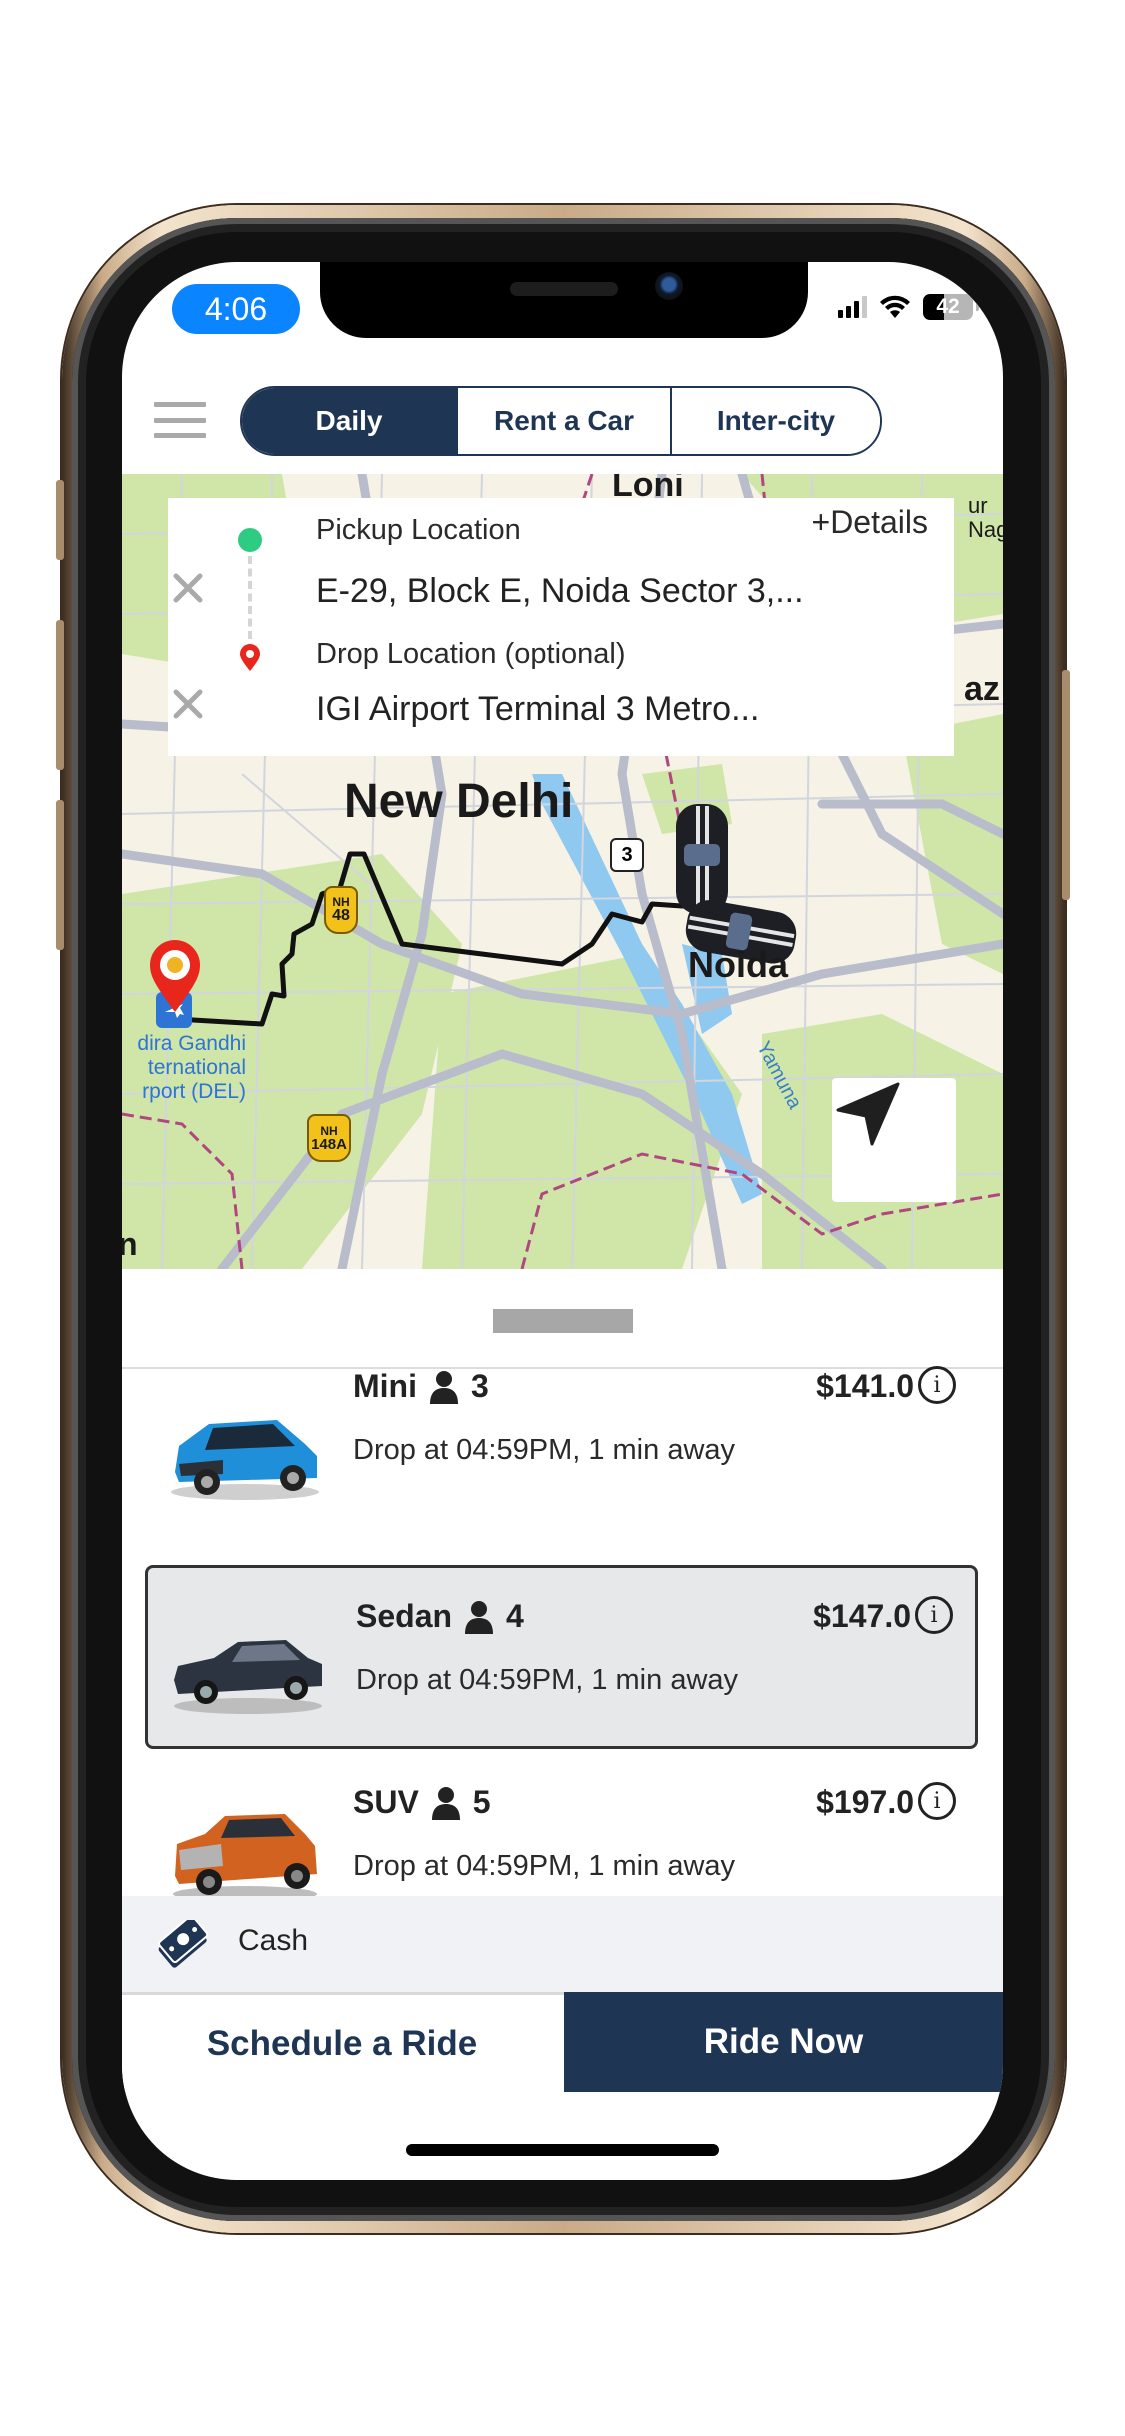  What do you see at coordinates (248, 1677) in the screenshot?
I see `car-sedan-image` at bounding box center [248, 1677].